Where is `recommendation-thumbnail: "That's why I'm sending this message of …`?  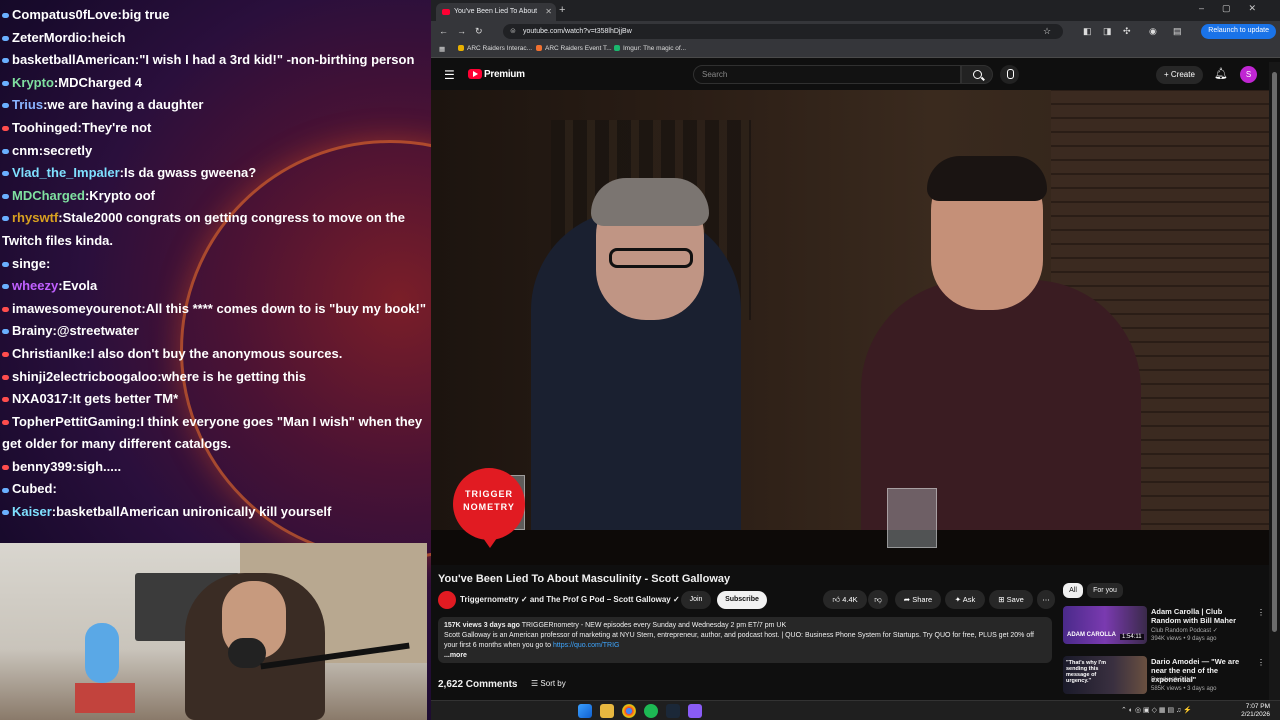
recommendation-thumbnail: "That's why I'm sending this message of … is located at coordinates (1105, 675).